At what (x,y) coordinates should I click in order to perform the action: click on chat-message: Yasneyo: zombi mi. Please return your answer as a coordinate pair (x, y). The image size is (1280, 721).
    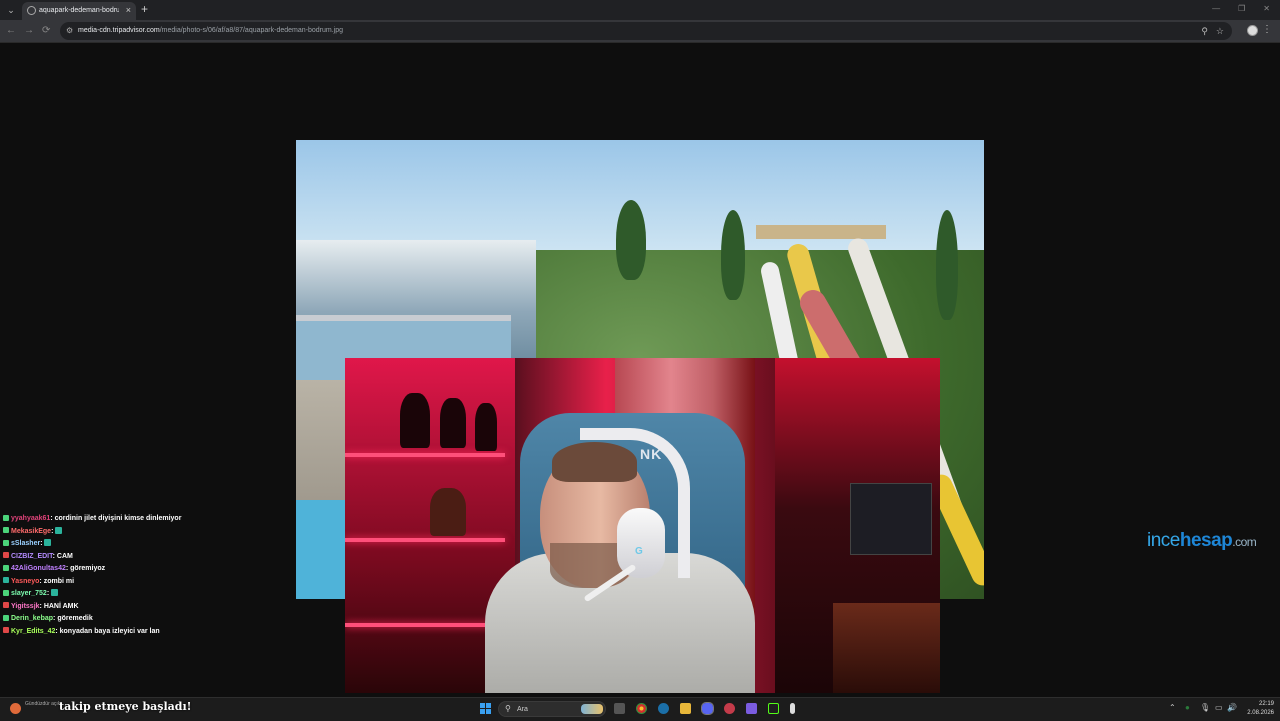
    Looking at the image, I should click on (148, 582).